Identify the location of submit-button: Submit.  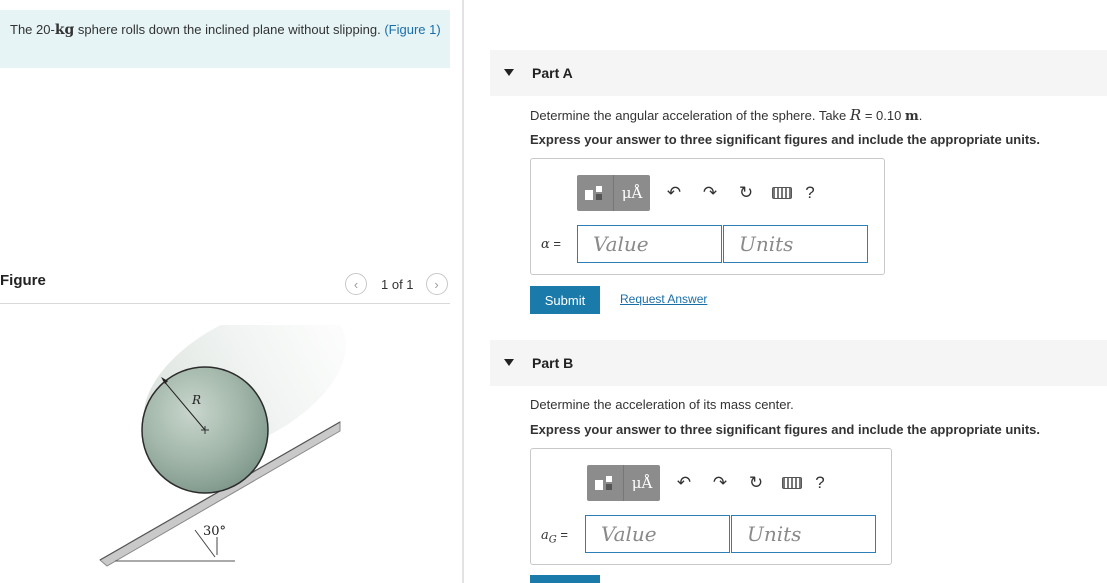
(565, 300).